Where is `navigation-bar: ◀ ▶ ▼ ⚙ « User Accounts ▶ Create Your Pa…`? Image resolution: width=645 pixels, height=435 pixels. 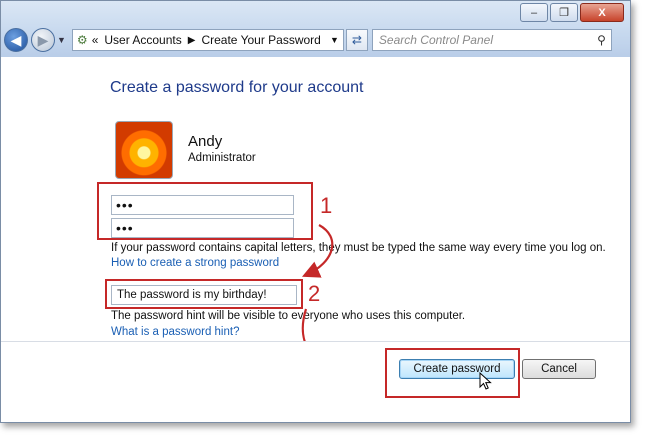 navigation-bar: ◀ ▶ ▼ ⚙ « User Accounts ▶ Create Your Pa… is located at coordinates (315, 40).